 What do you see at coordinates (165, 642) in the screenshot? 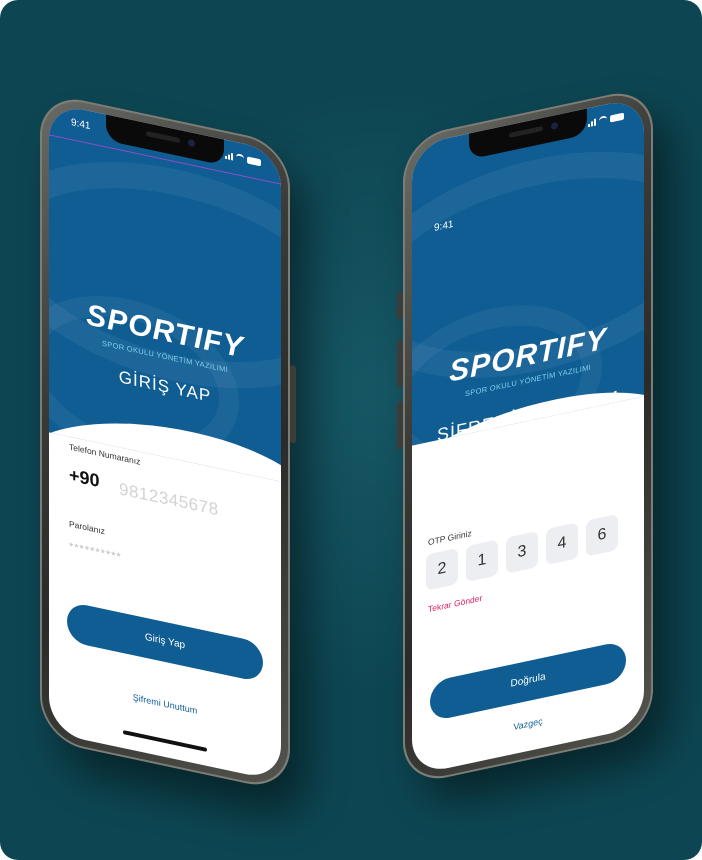
I see `login-button: Giriş Yap` at bounding box center [165, 642].